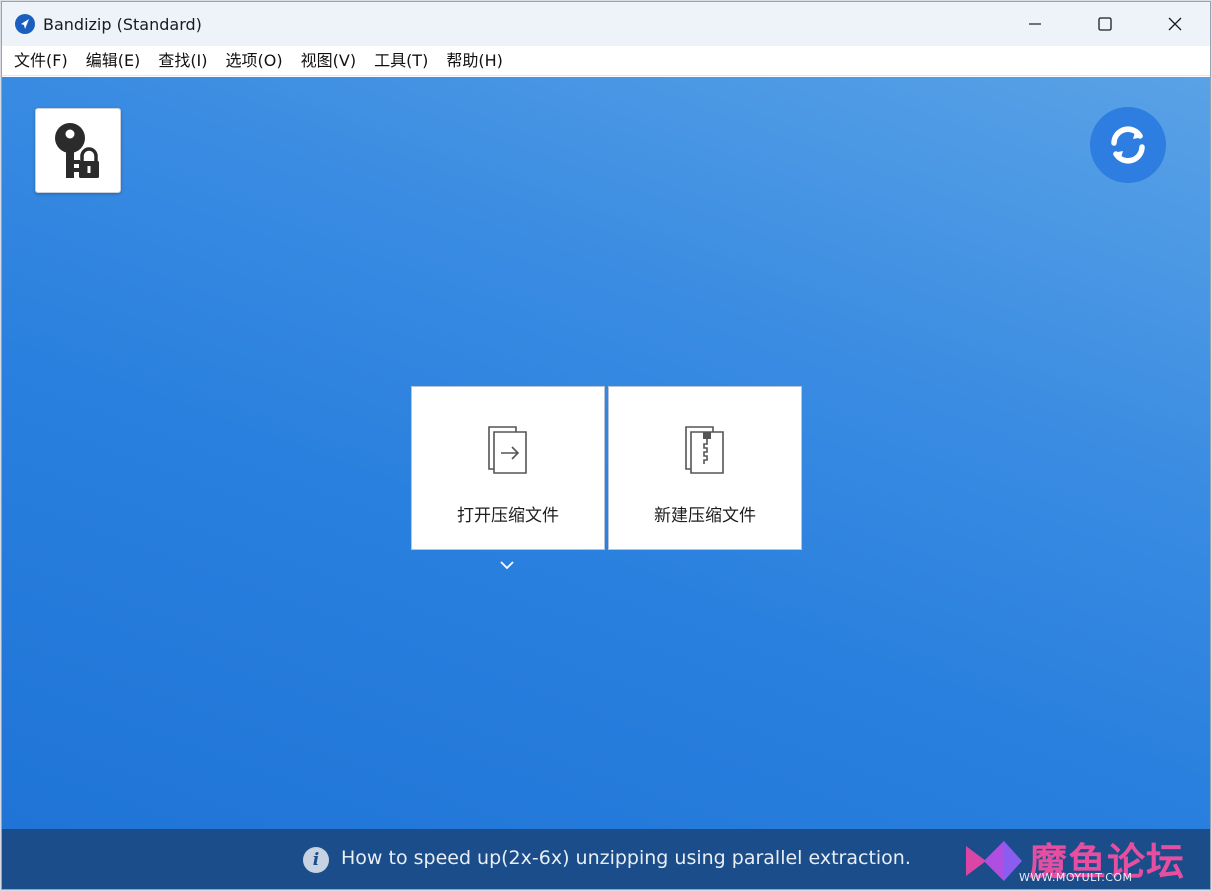  I want to click on refresh-icon, so click(1128, 145).